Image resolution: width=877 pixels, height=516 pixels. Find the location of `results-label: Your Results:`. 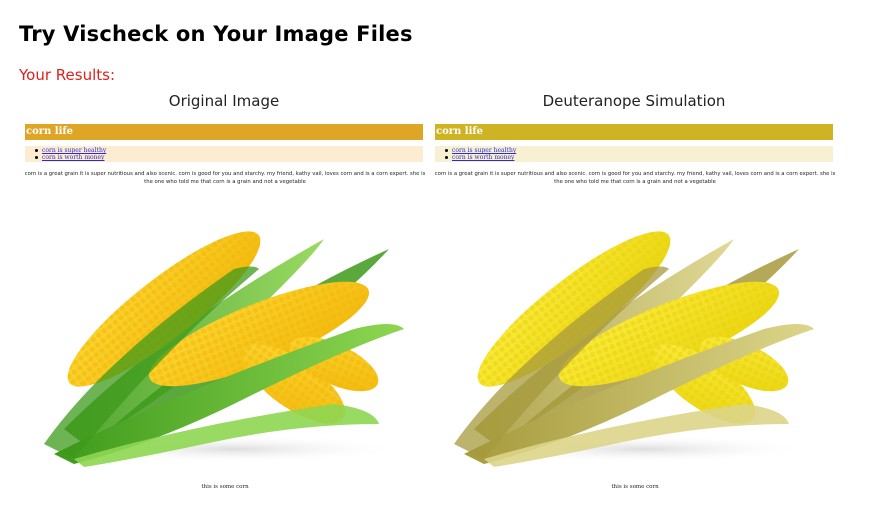

results-label: Your Results: is located at coordinates (67, 75).